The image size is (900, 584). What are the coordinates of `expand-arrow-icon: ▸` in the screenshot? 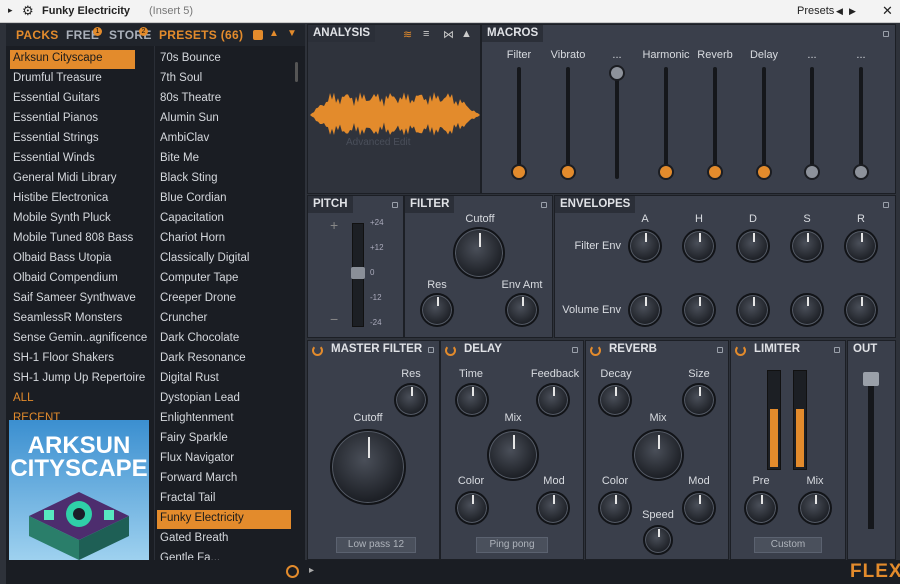 It's located at (311, 570).